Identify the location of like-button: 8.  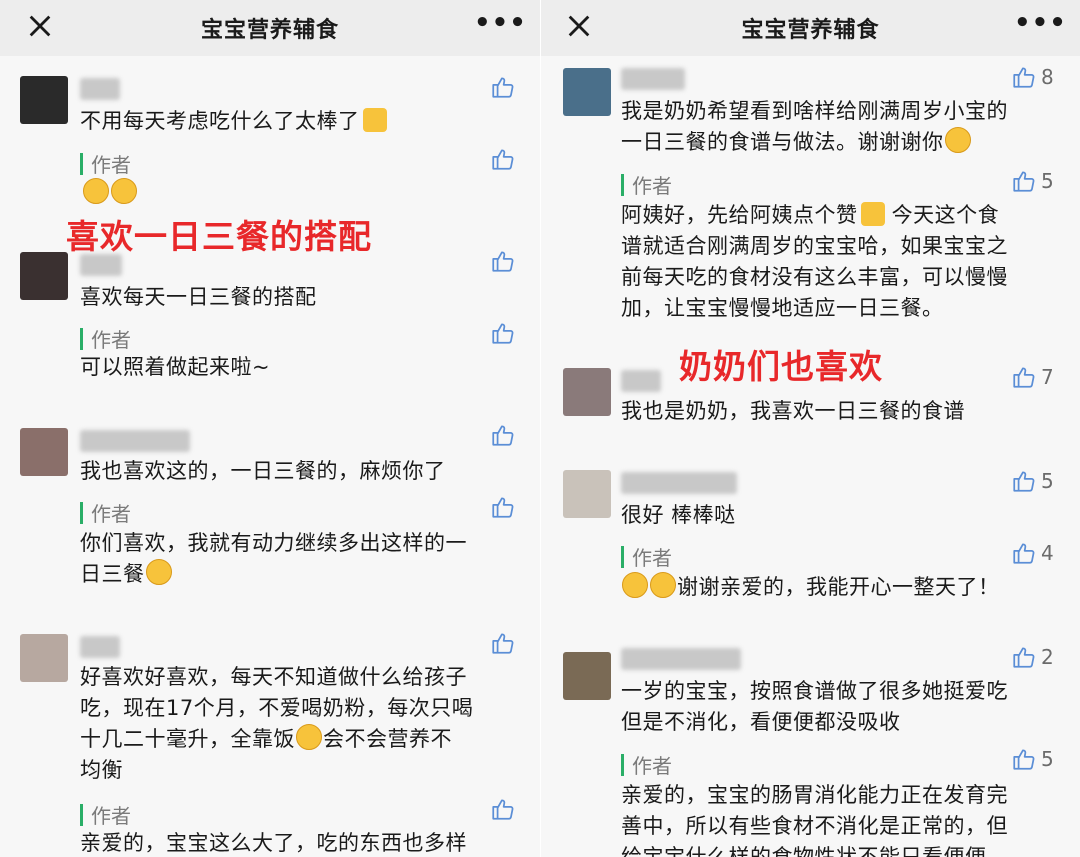
(1032, 77).